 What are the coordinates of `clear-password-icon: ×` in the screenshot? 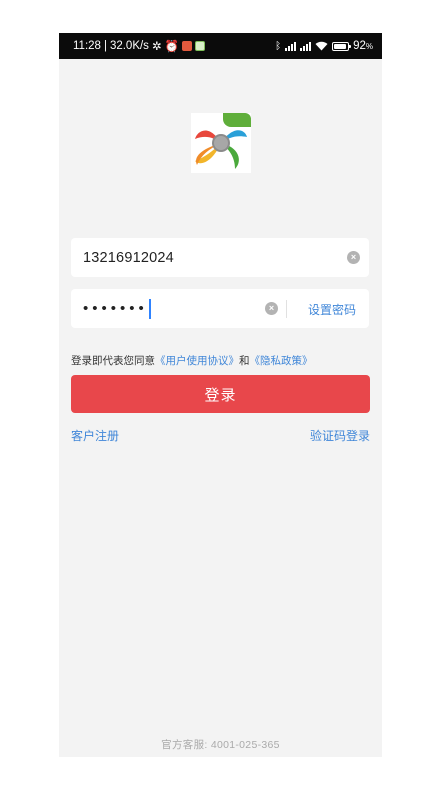 It's located at (271, 308).